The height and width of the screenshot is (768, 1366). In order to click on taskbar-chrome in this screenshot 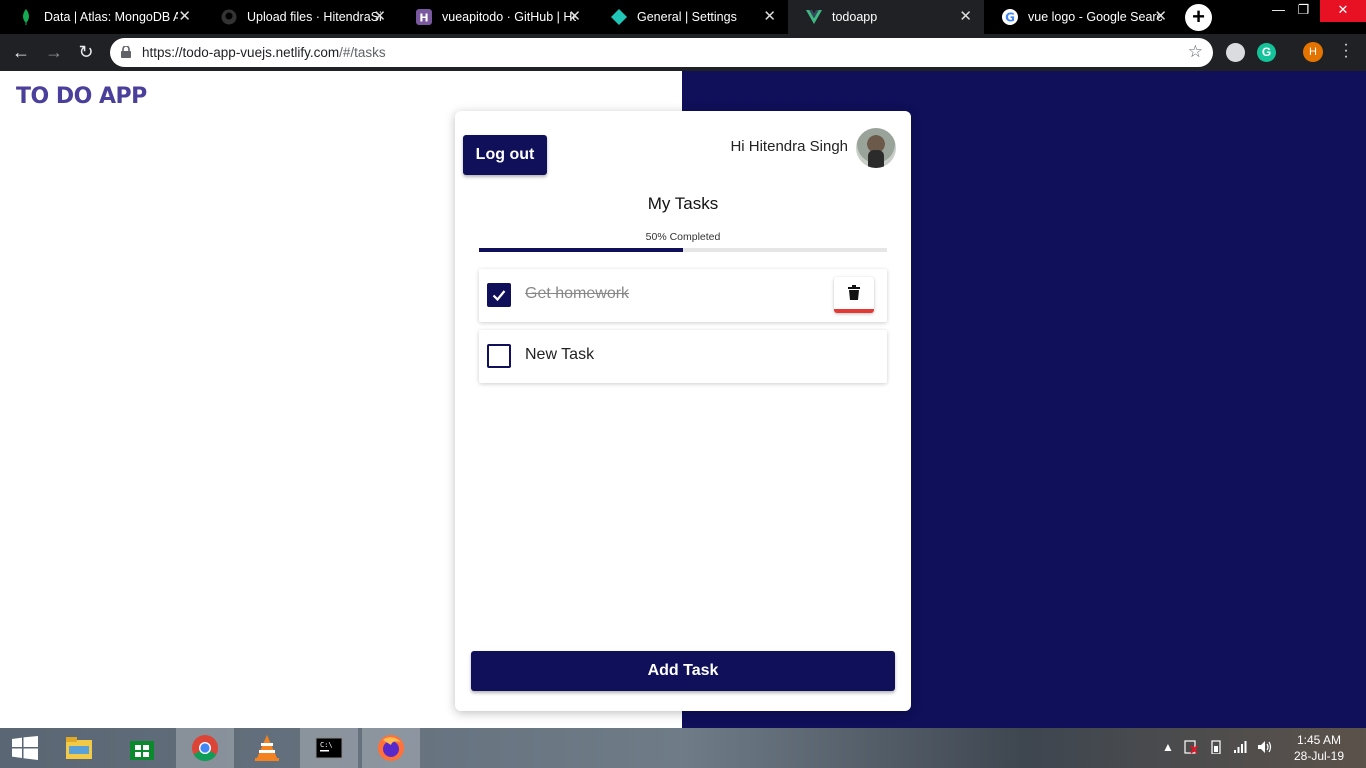, I will do `click(205, 748)`.